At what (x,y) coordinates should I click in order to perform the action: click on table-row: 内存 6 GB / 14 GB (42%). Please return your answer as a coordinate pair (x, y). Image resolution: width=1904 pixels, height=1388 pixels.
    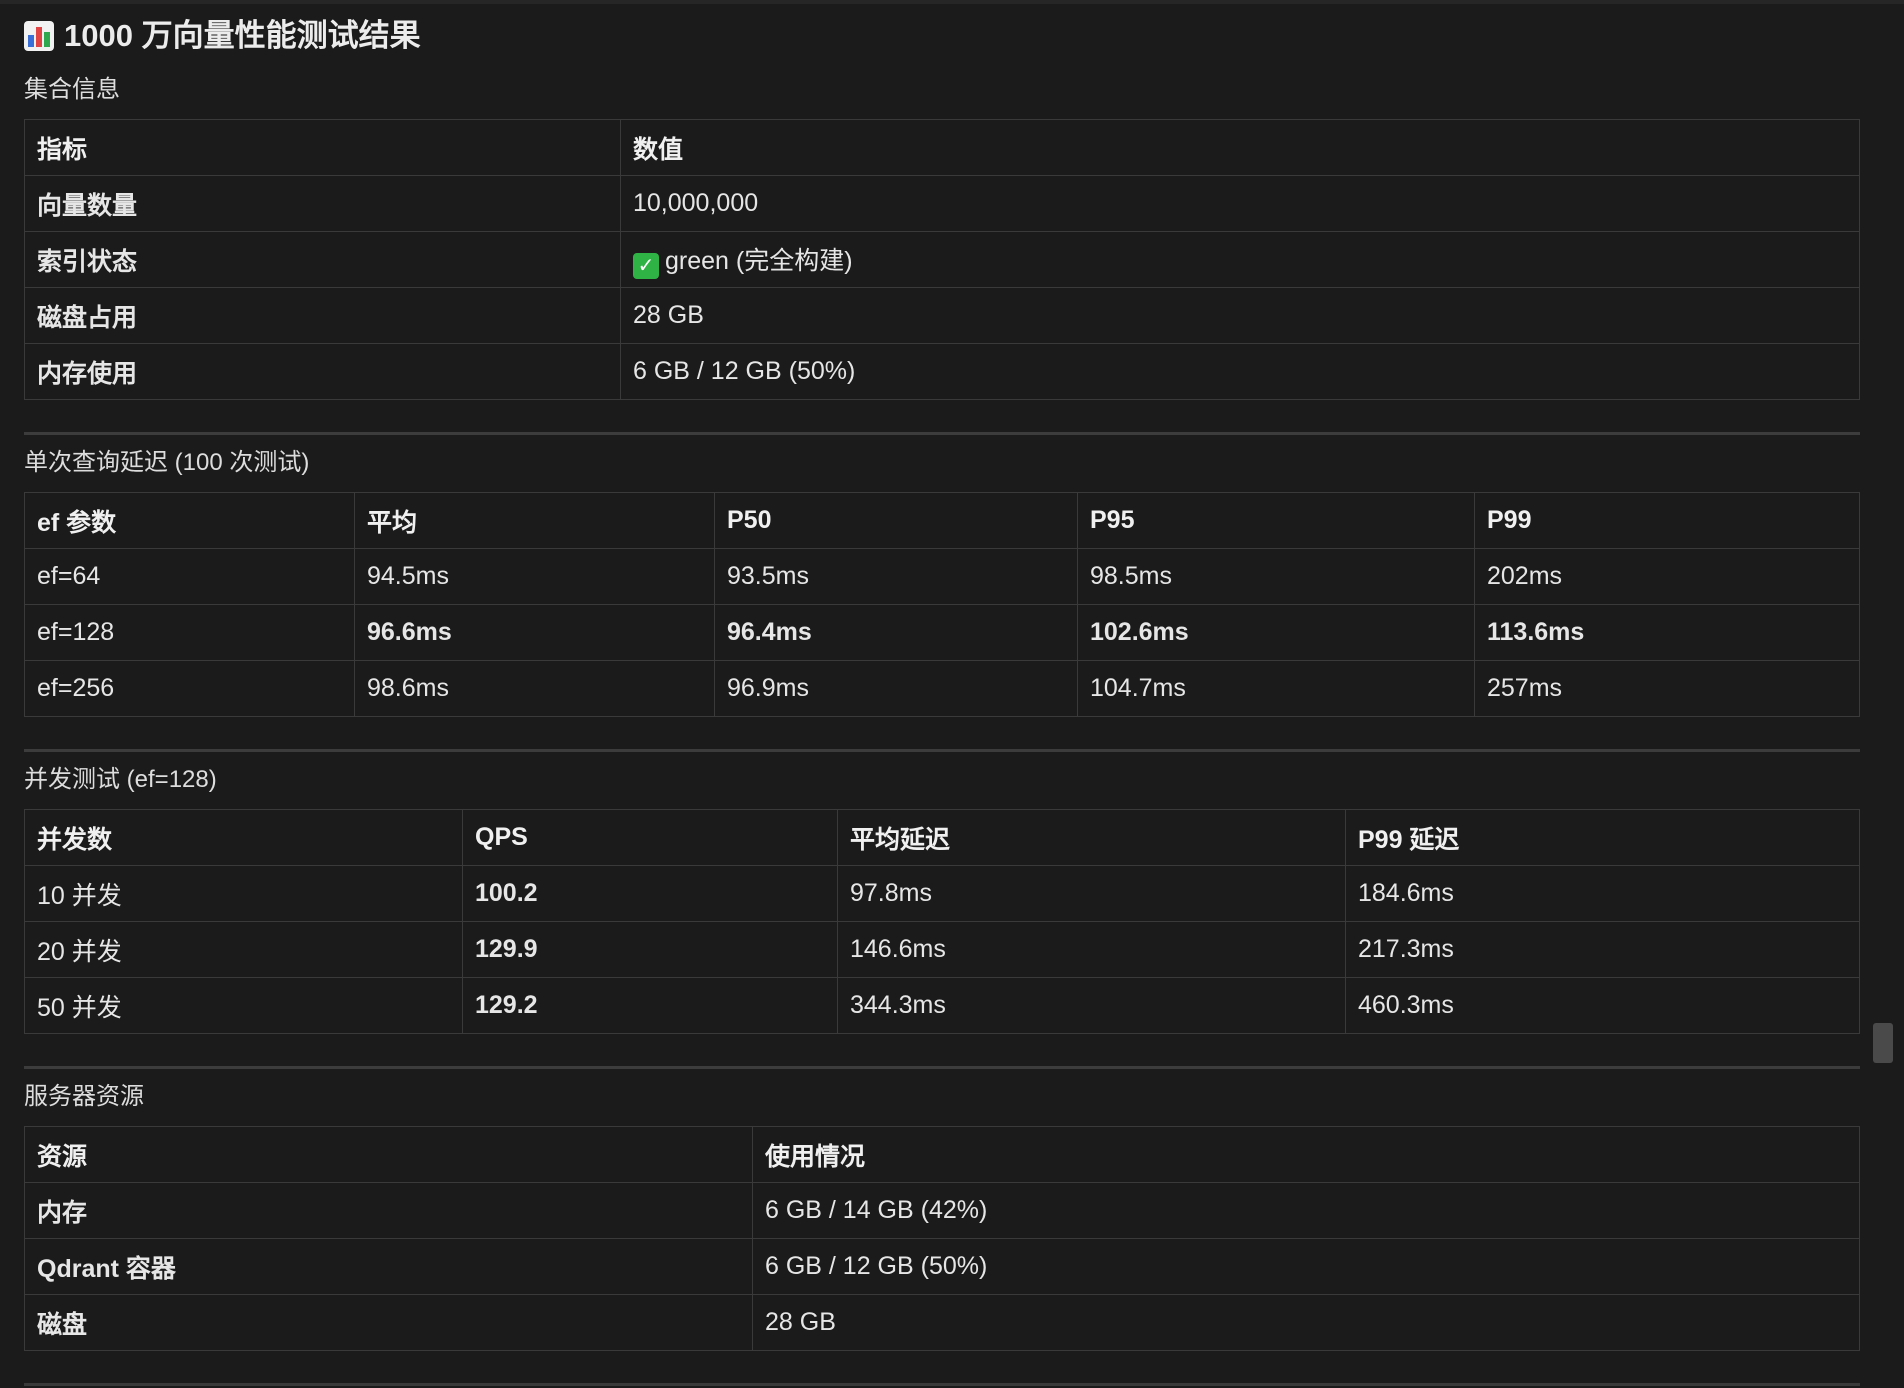
    Looking at the image, I should click on (942, 1210).